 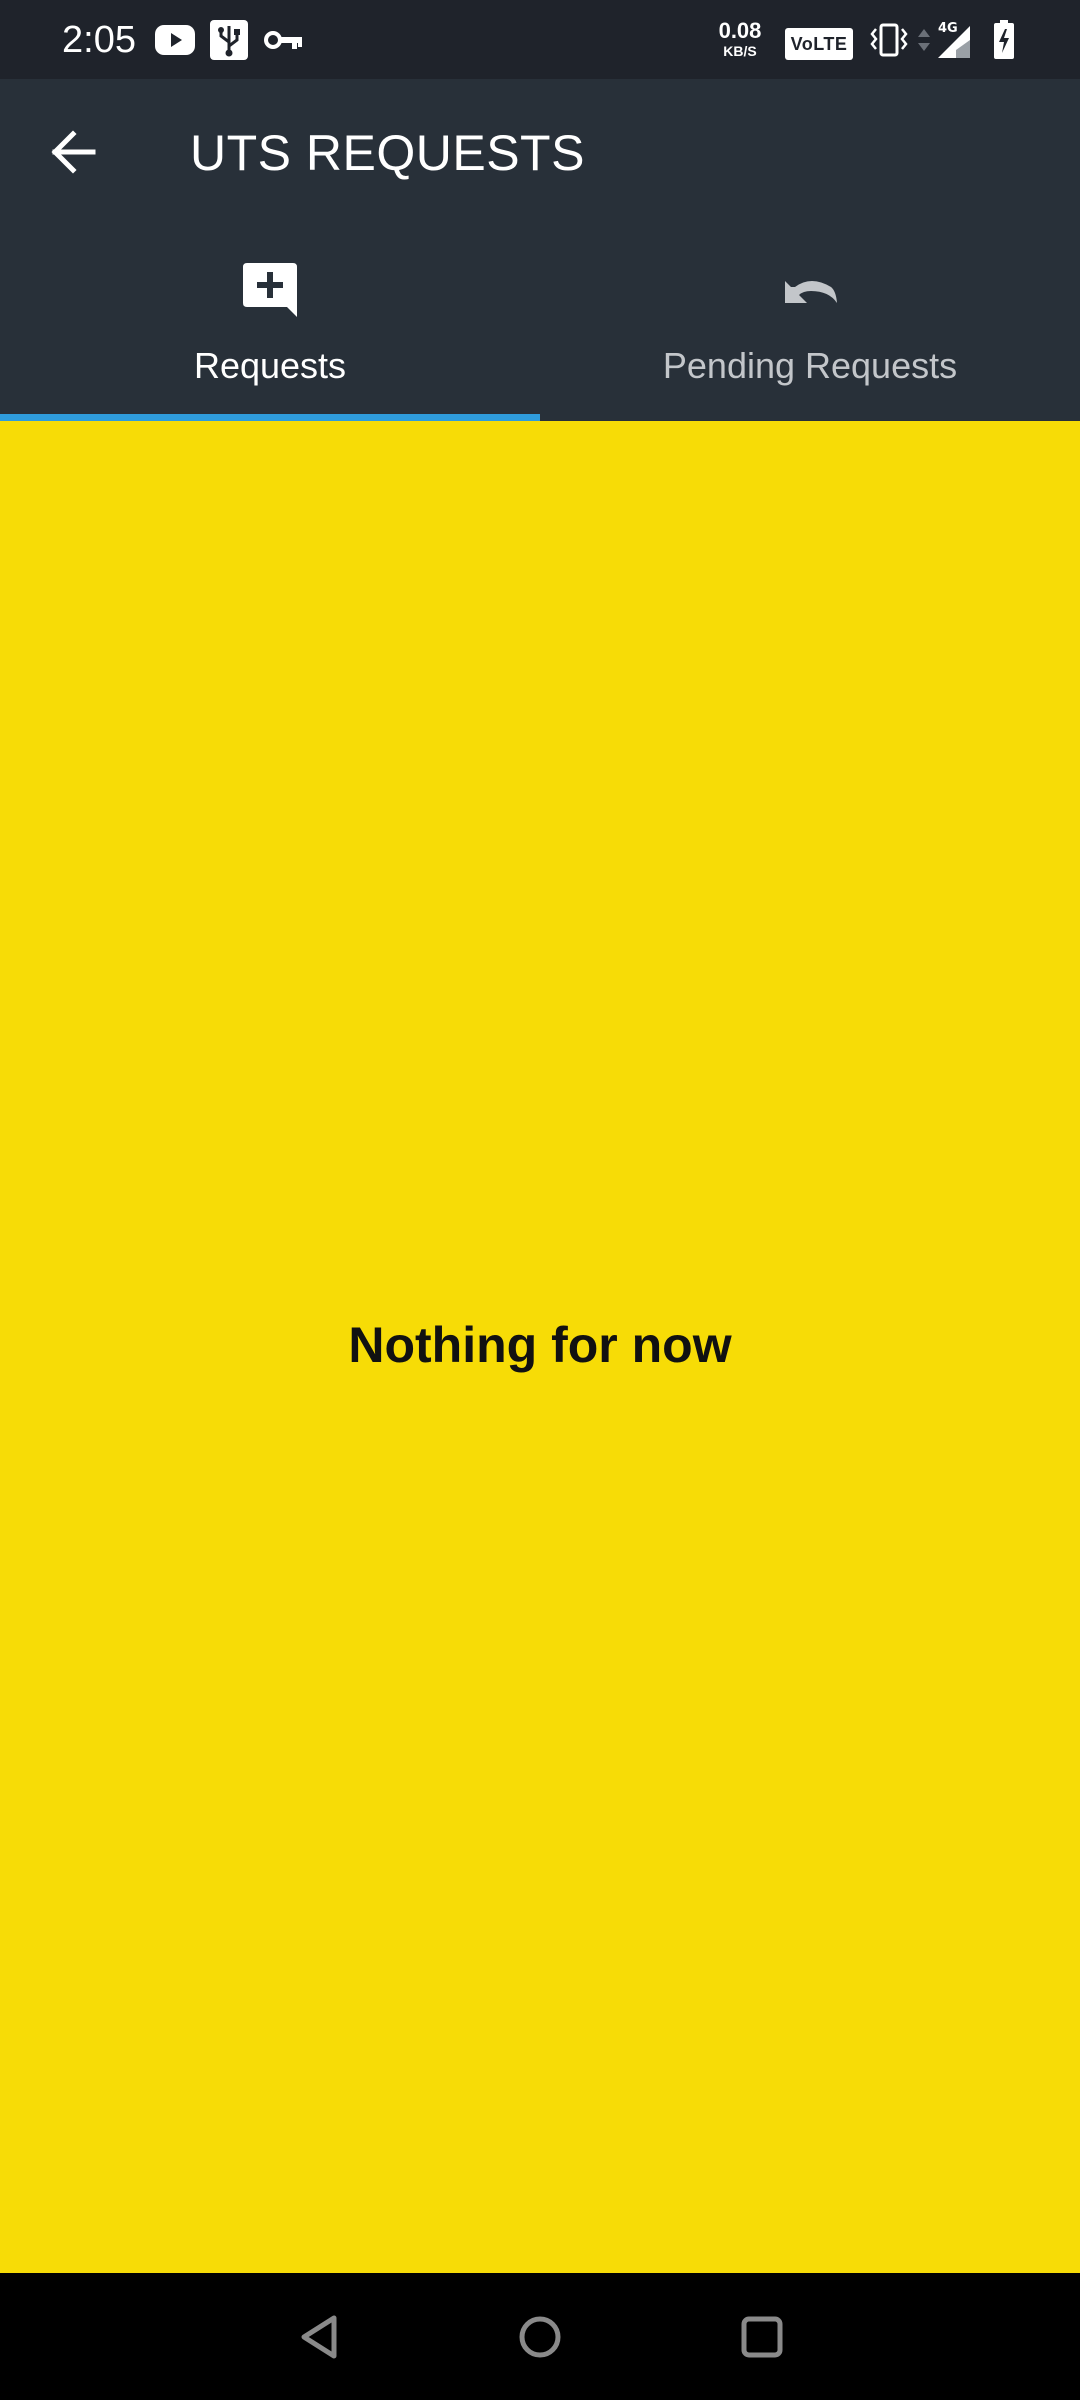 I want to click on nav-home-button, so click(x=540, y=2336).